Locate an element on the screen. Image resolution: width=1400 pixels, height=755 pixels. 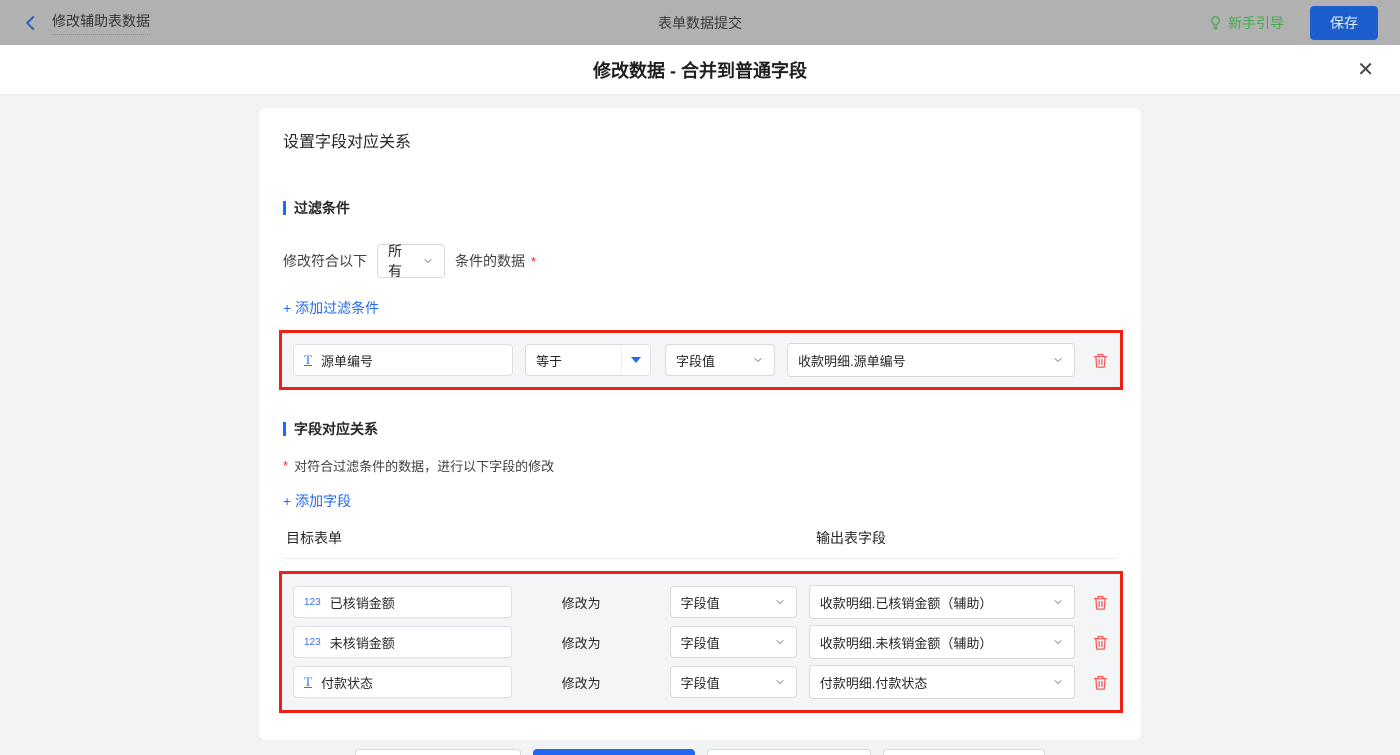
next-step-button: 下一步：设置新增数据 is located at coordinates (789, 752).